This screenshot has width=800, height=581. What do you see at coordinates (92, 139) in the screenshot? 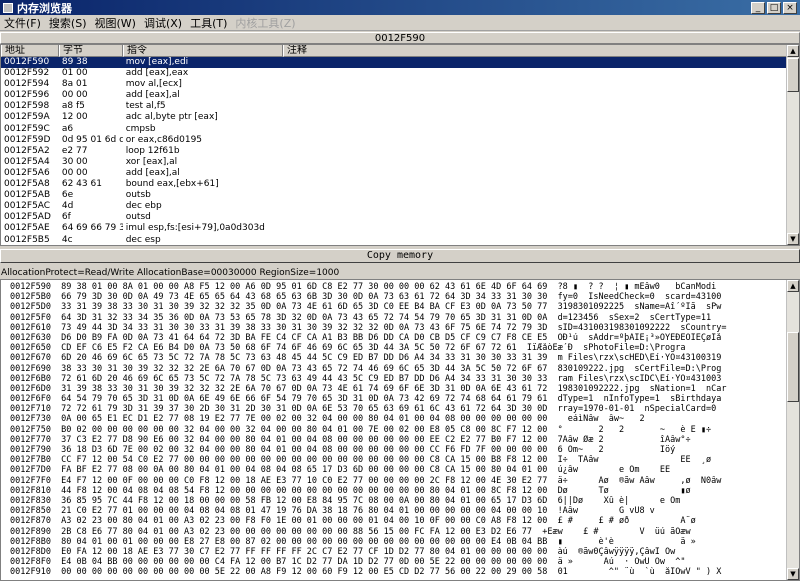
I see `cell-bytes: 0d 95 01 6d c8` at bounding box center [92, 139].